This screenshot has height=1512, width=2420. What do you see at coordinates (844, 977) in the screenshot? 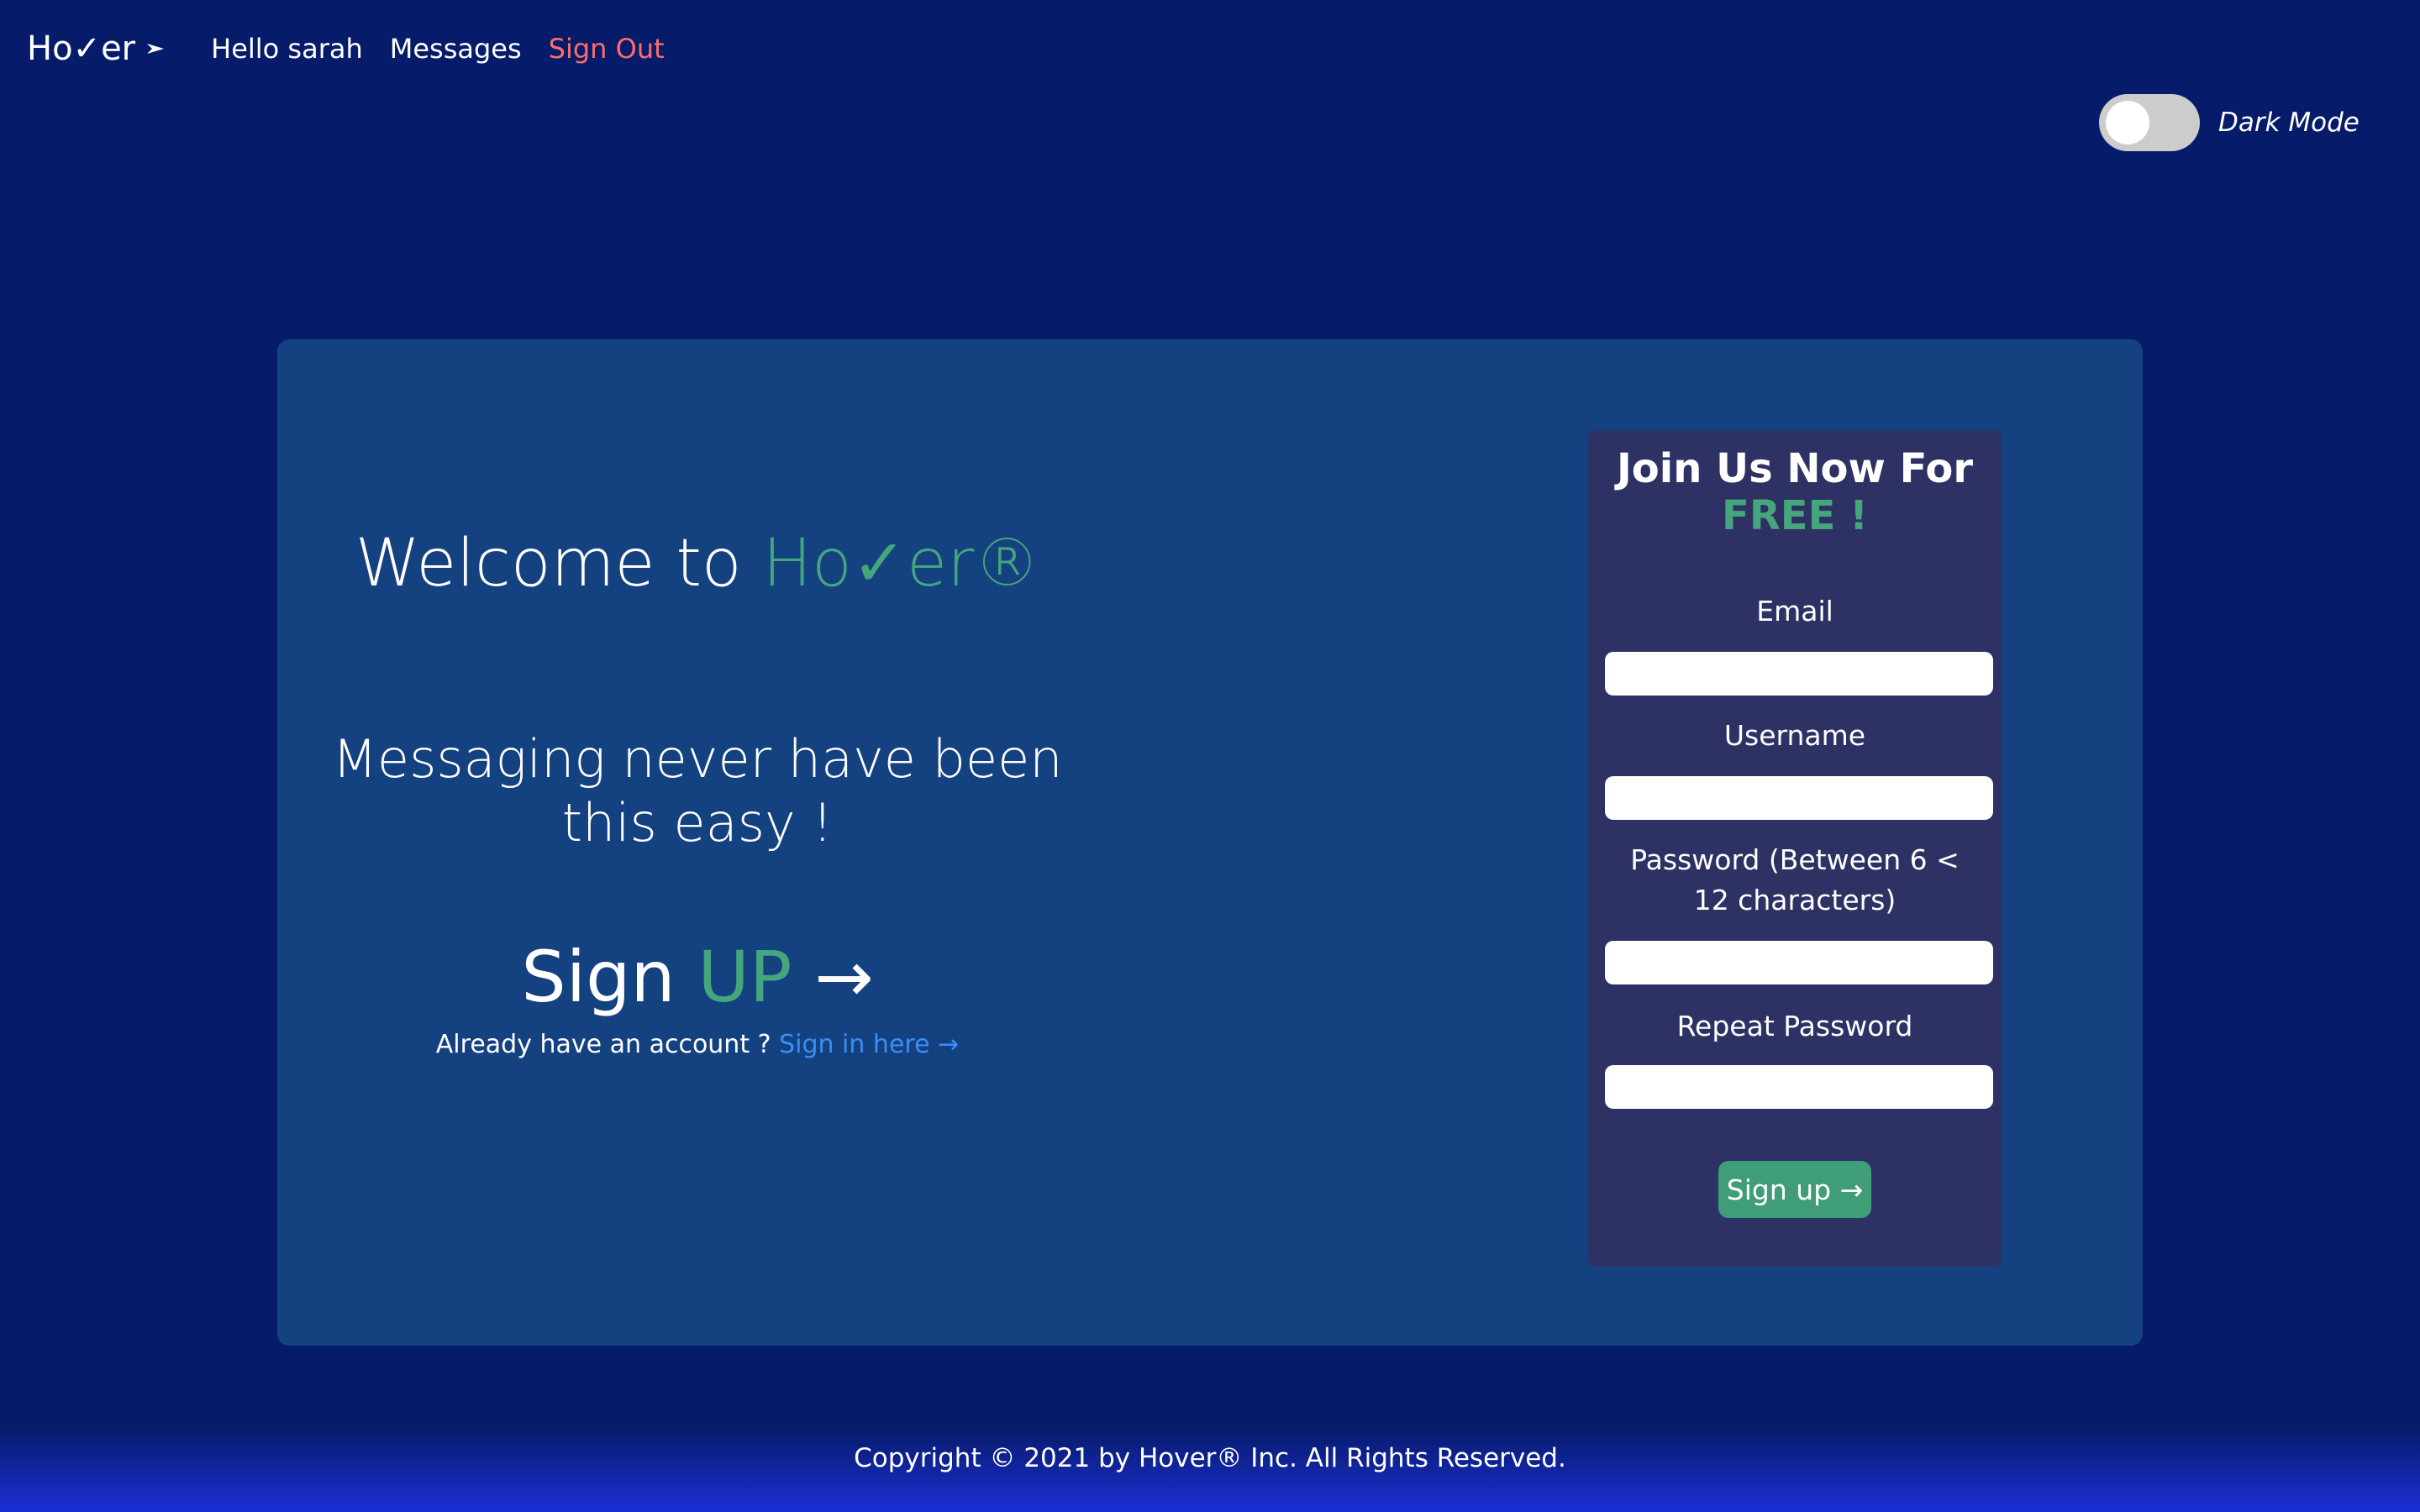
I see `arrow-right-icon: →` at bounding box center [844, 977].